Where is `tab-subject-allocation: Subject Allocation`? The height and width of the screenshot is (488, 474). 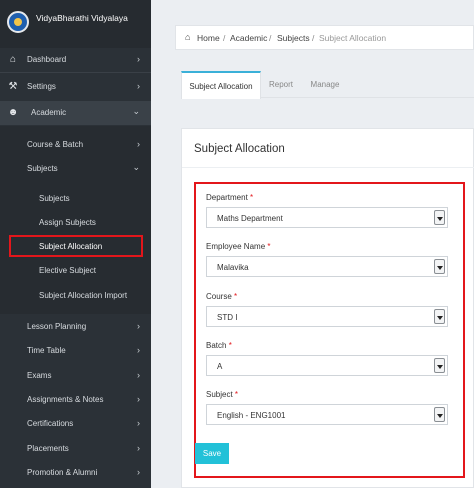
tab-subject-allocation: Subject Allocation is located at coordinates (221, 85).